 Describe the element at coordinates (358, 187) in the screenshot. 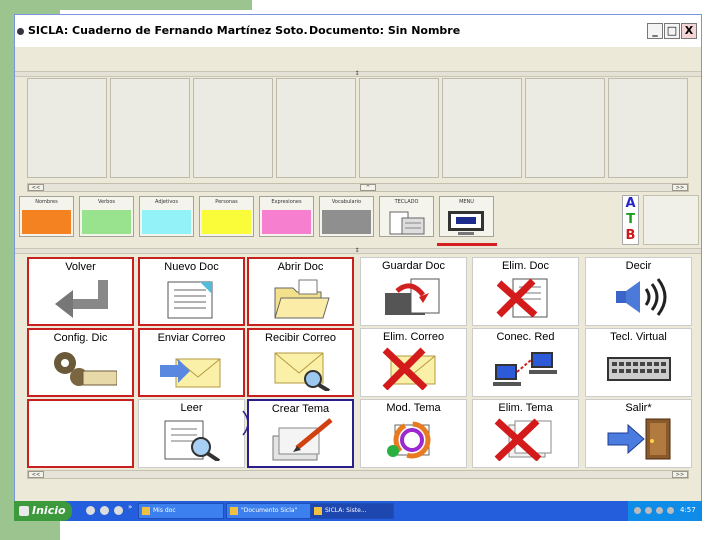

I see `message-scrollbar: << ^ >>` at that location.